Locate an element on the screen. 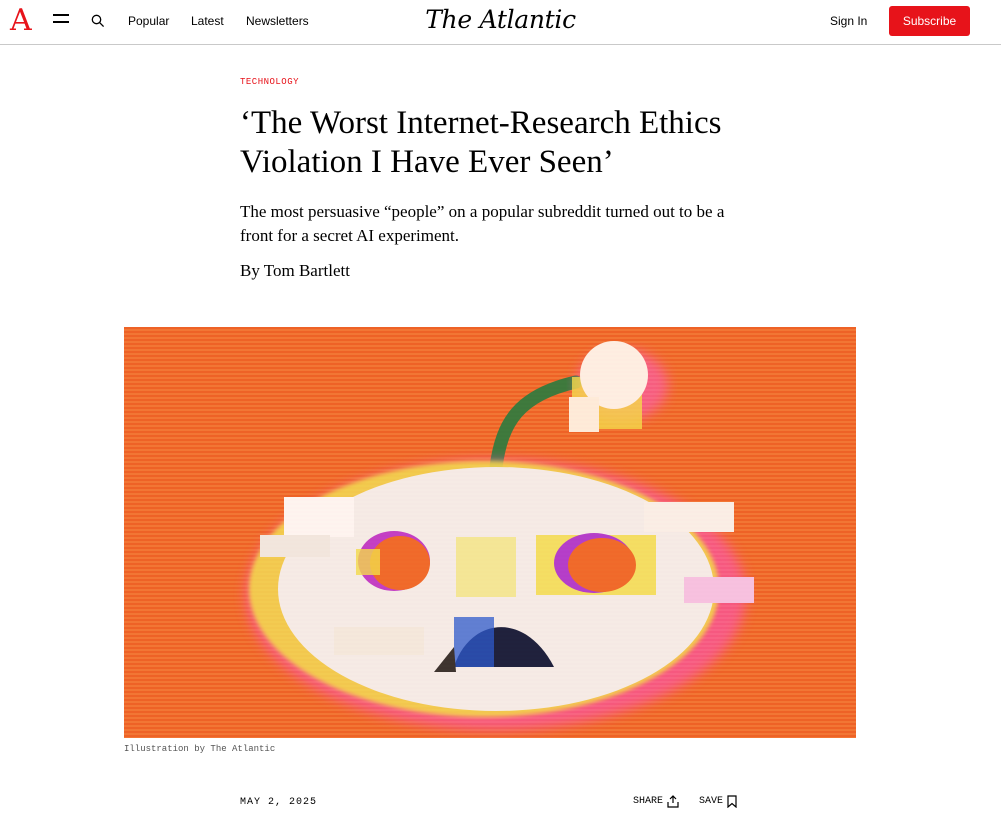  bookmark-icon is located at coordinates (732, 801).